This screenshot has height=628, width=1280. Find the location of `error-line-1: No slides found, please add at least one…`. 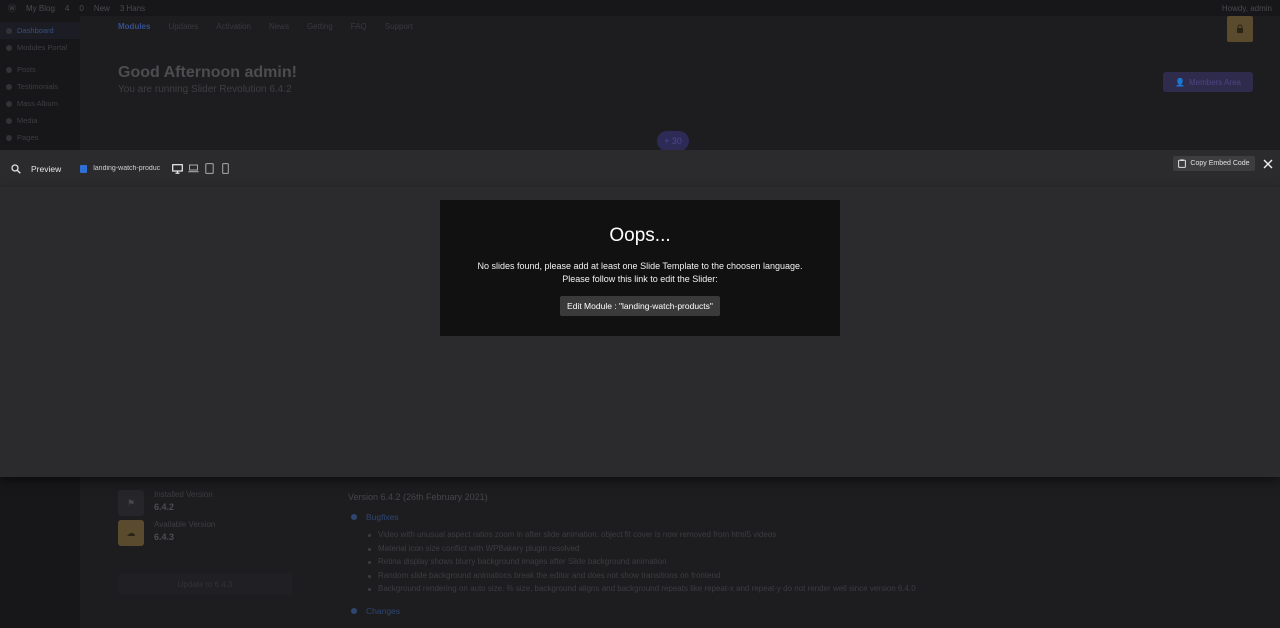

error-line-1: No slides found, please add at least one… is located at coordinates (640, 266).